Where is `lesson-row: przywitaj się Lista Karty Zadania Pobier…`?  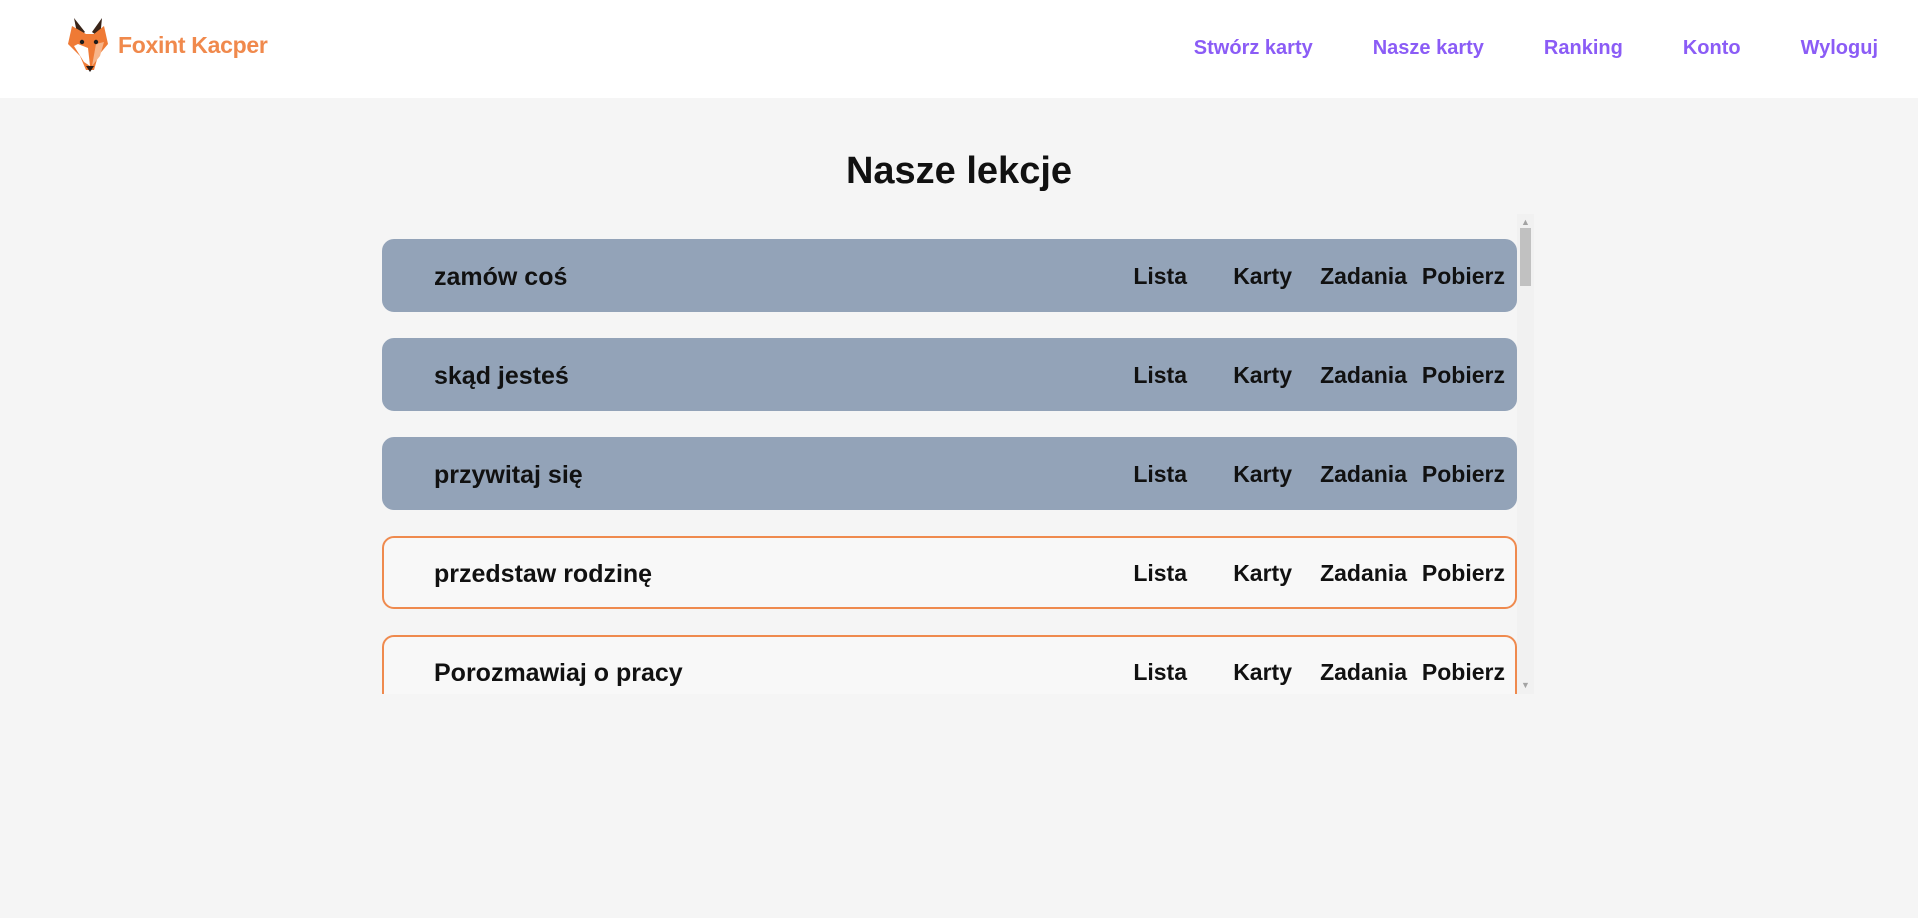
lesson-row: przywitaj się Lista Karty Zadania Pobier… is located at coordinates (949, 473).